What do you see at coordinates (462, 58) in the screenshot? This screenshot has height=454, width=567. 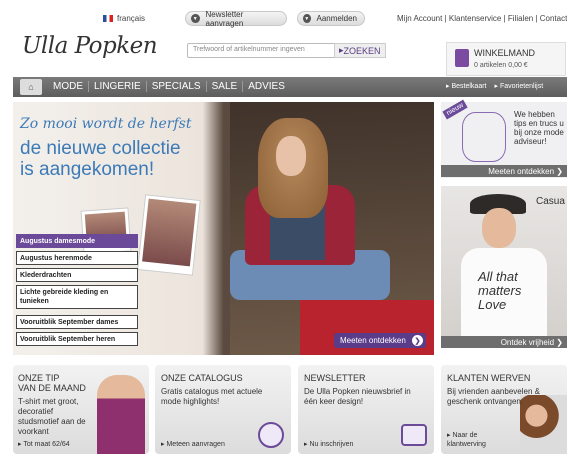 I see `shopping-bag-icon` at bounding box center [462, 58].